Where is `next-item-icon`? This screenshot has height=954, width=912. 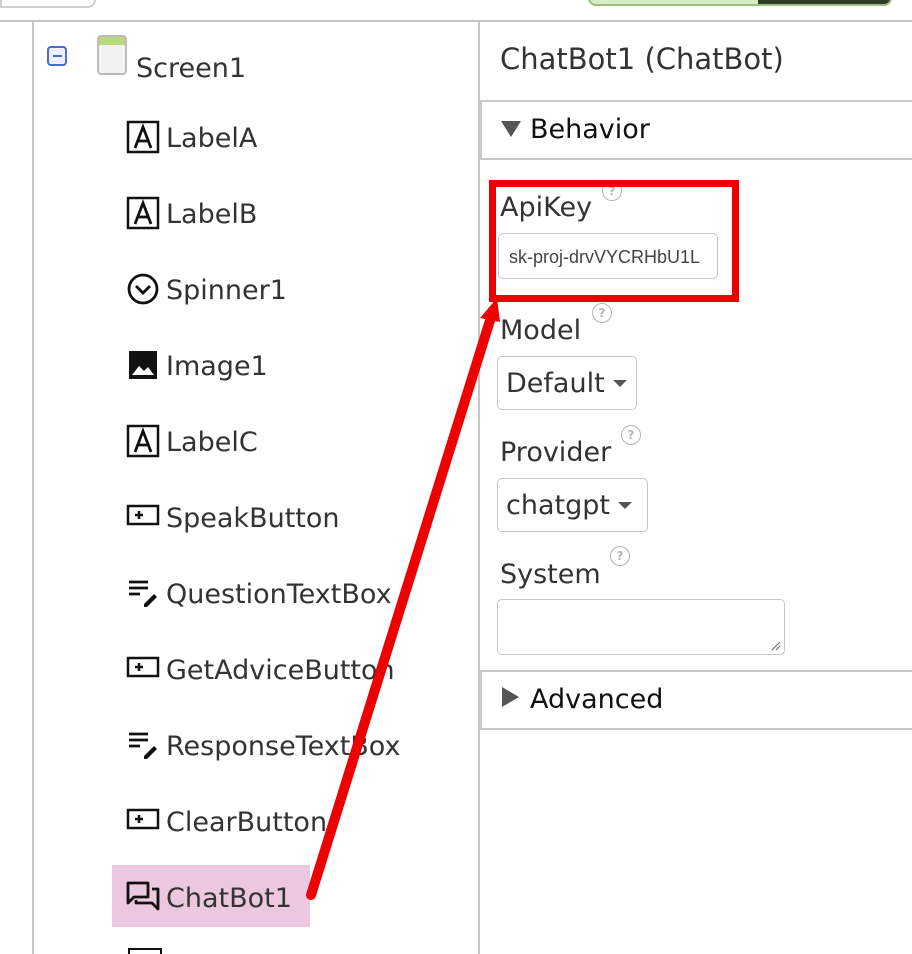
next-item-icon is located at coordinates (145, 951).